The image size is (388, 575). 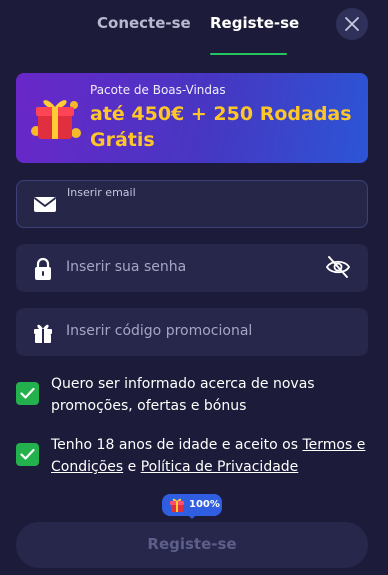 I want to click on progress-percent: 100%, so click(x=204, y=504).